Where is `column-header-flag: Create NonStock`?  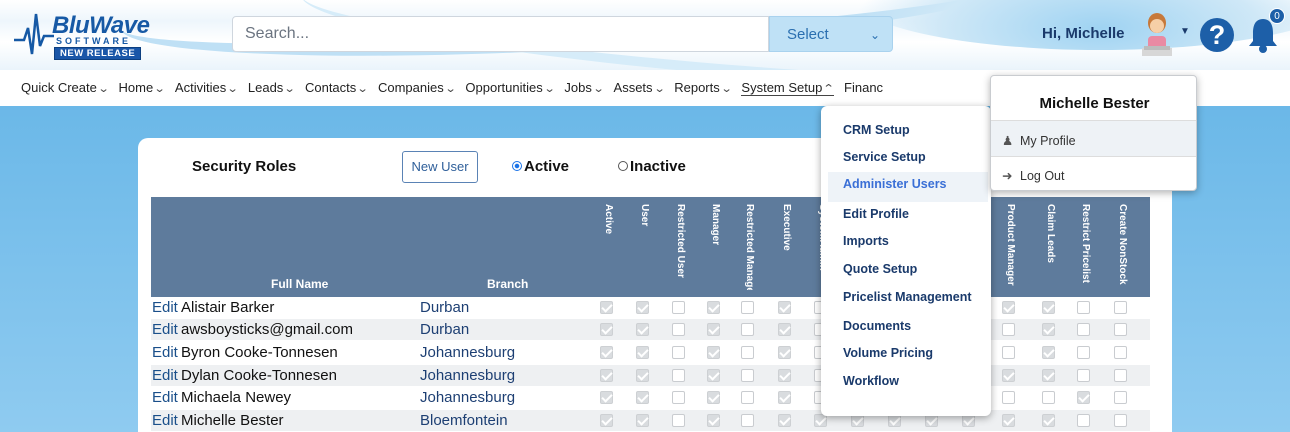 column-header-flag: Create NonStock is located at coordinates (1121, 247).